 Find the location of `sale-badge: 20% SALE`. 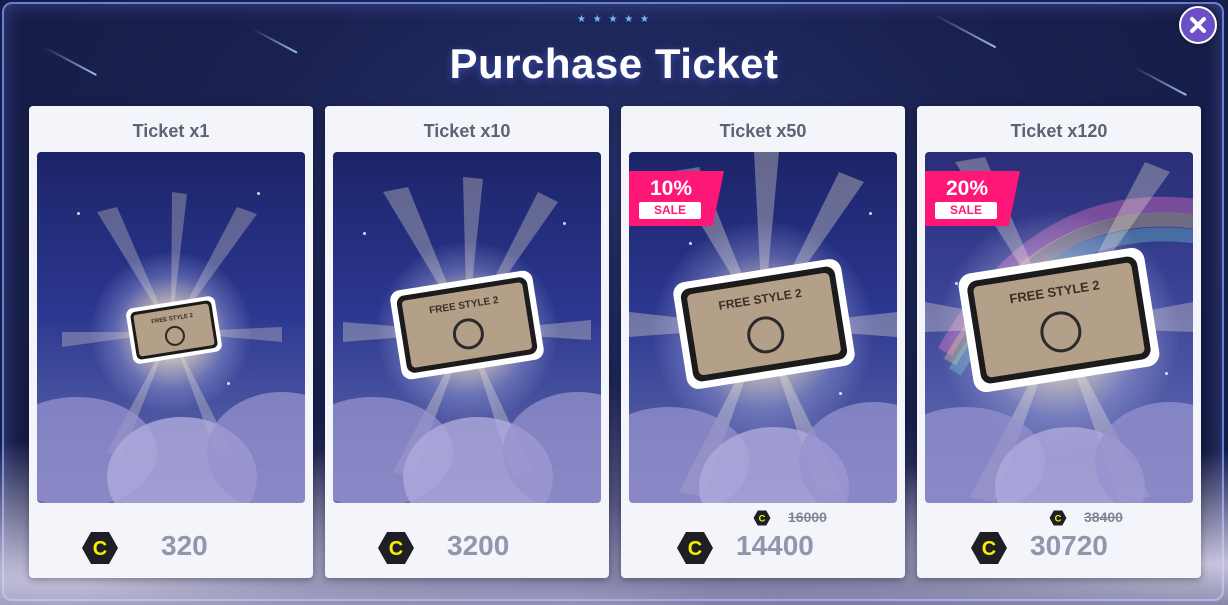

sale-badge: 20% SALE is located at coordinates (972, 198).